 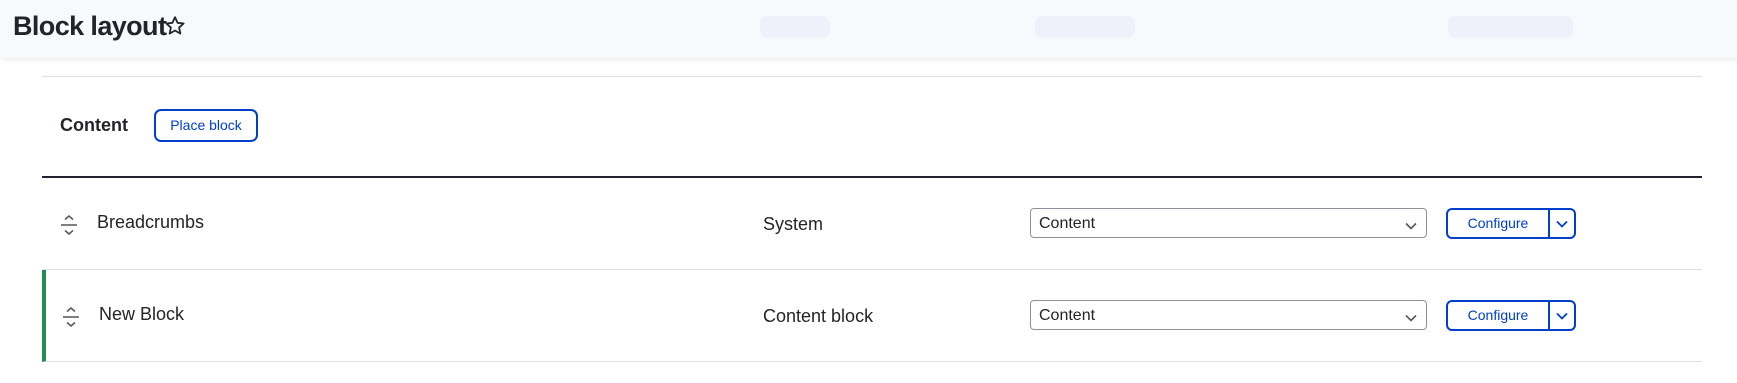 I want to click on star-outline-icon, so click(x=175, y=26).